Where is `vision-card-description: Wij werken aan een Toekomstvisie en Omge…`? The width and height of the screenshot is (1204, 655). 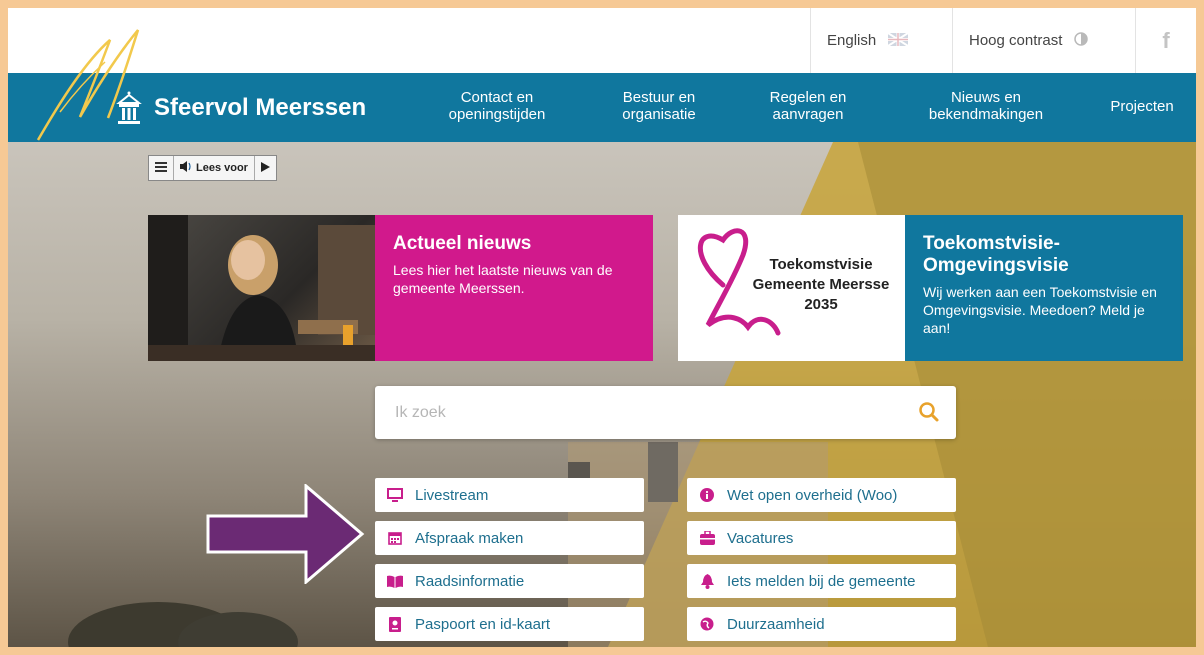
vision-card-description: Wij werken aan een Toekomstvisie en Omge… is located at coordinates (1040, 310).